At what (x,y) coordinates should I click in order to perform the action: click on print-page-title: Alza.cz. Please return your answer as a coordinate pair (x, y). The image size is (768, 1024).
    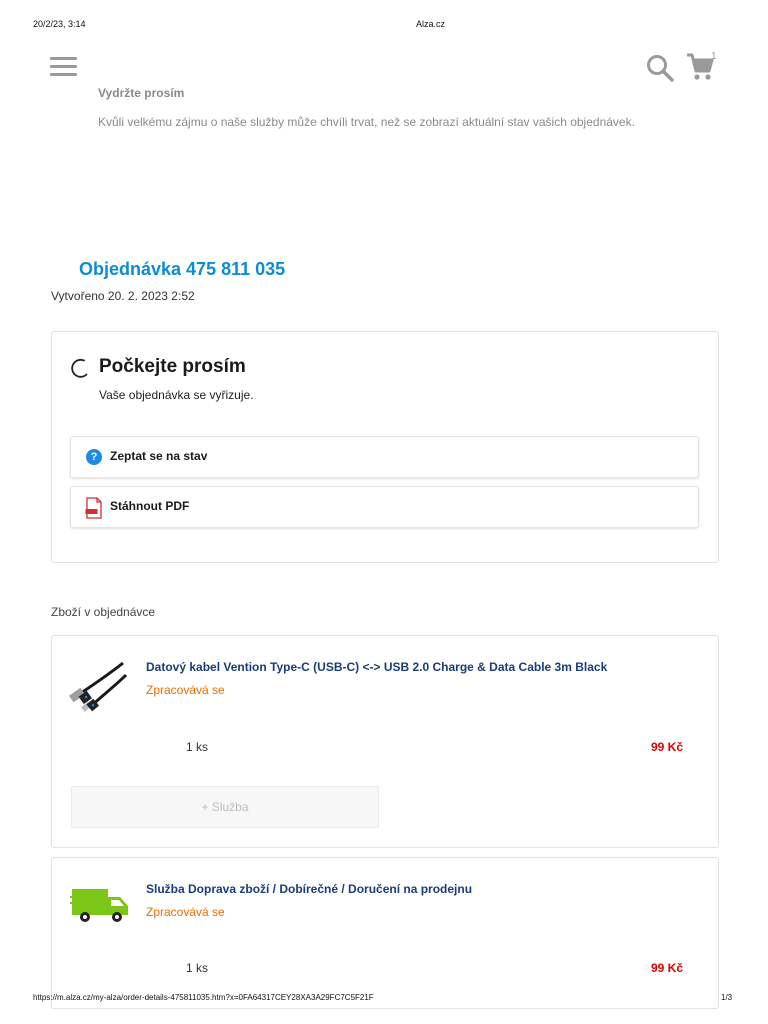
    Looking at the image, I should click on (431, 24).